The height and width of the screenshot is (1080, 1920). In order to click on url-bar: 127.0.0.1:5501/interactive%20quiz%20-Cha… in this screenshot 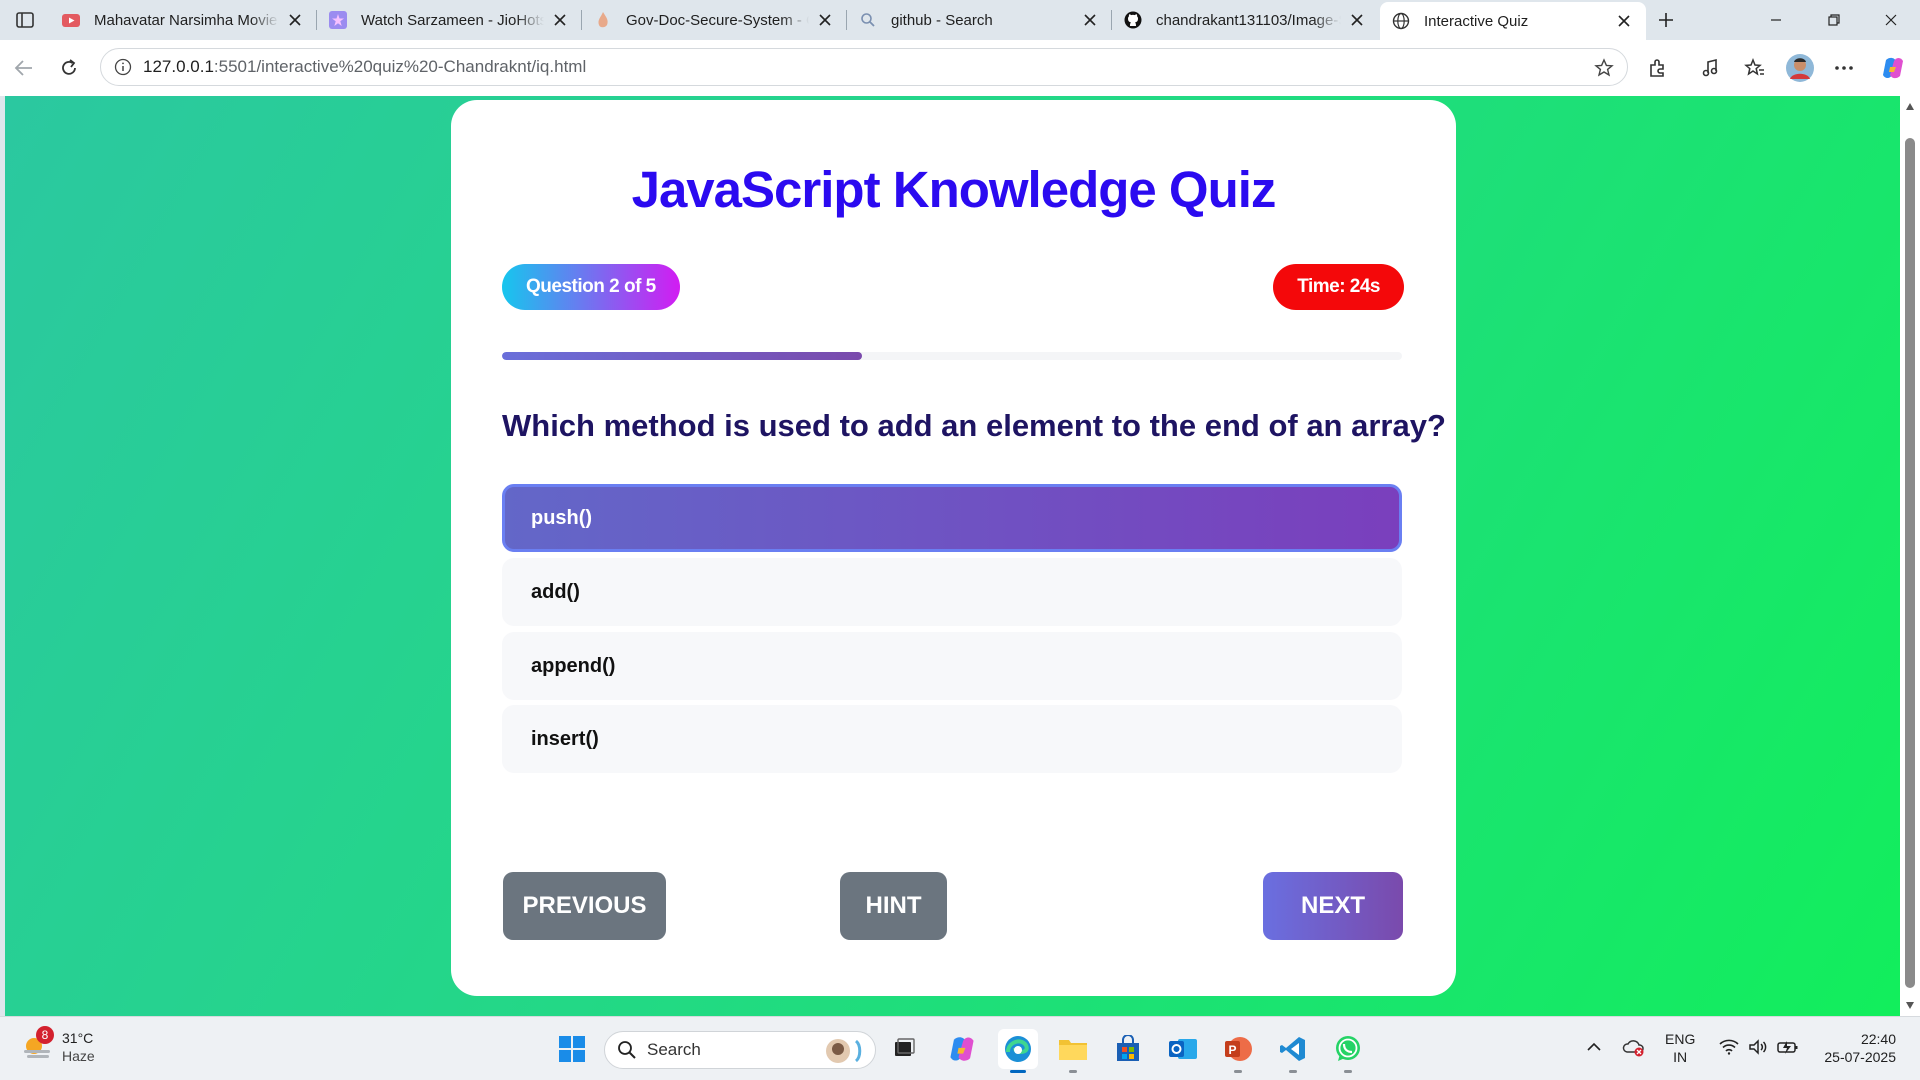, I will do `click(864, 67)`.